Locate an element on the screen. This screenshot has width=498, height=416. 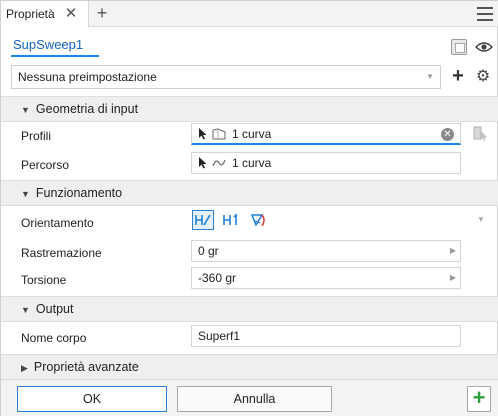
orientation-path-icon is located at coordinates (203, 220).